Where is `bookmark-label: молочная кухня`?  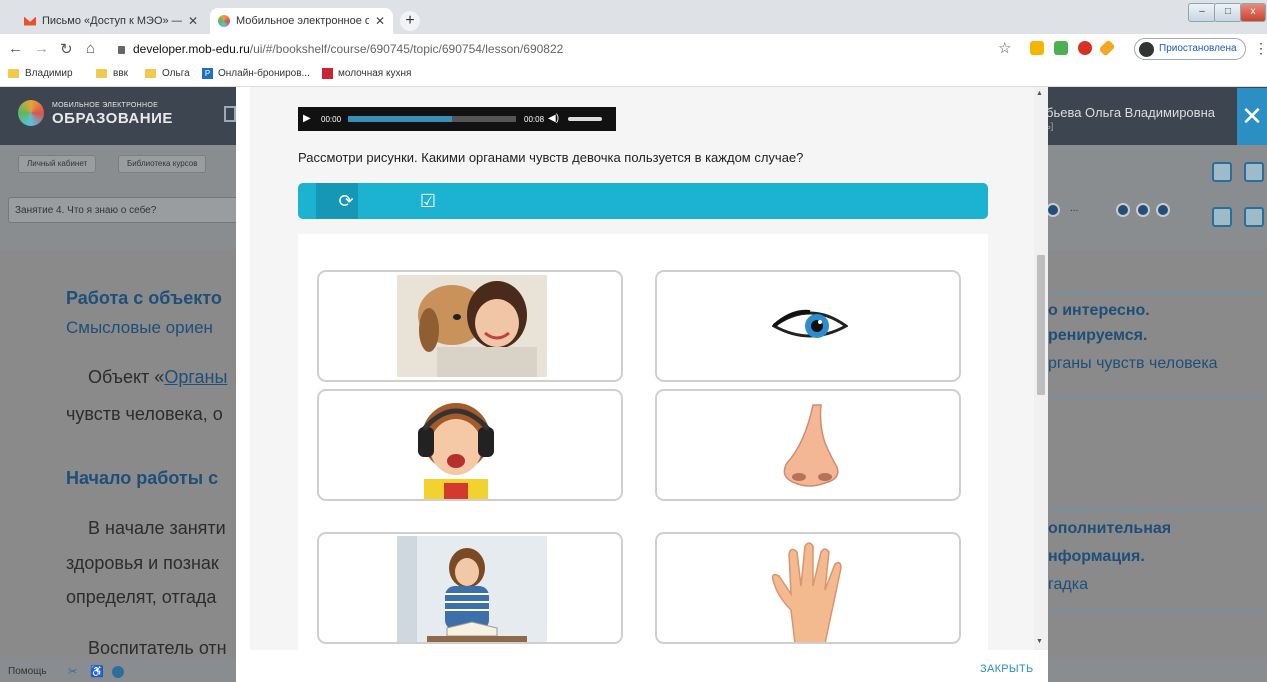 bookmark-label: молочная кухня is located at coordinates (375, 73).